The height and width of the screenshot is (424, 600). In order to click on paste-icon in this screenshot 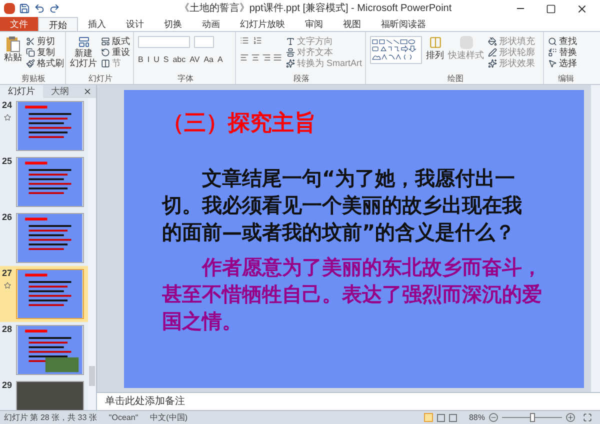, I will do `click(13, 44)`.